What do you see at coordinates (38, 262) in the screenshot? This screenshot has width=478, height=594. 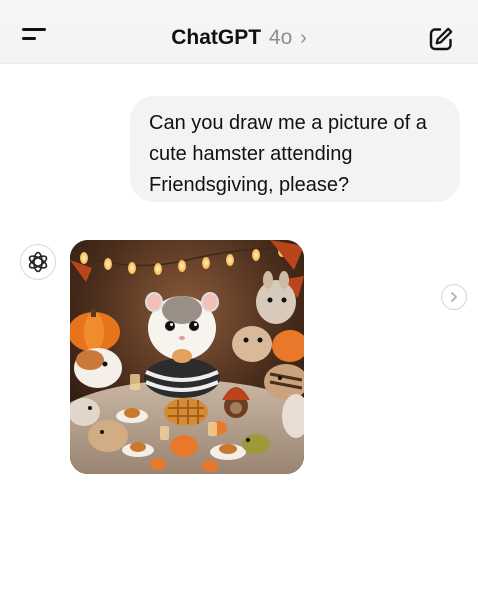 I see `openai-logo-icon` at bounding box center [38, 262].